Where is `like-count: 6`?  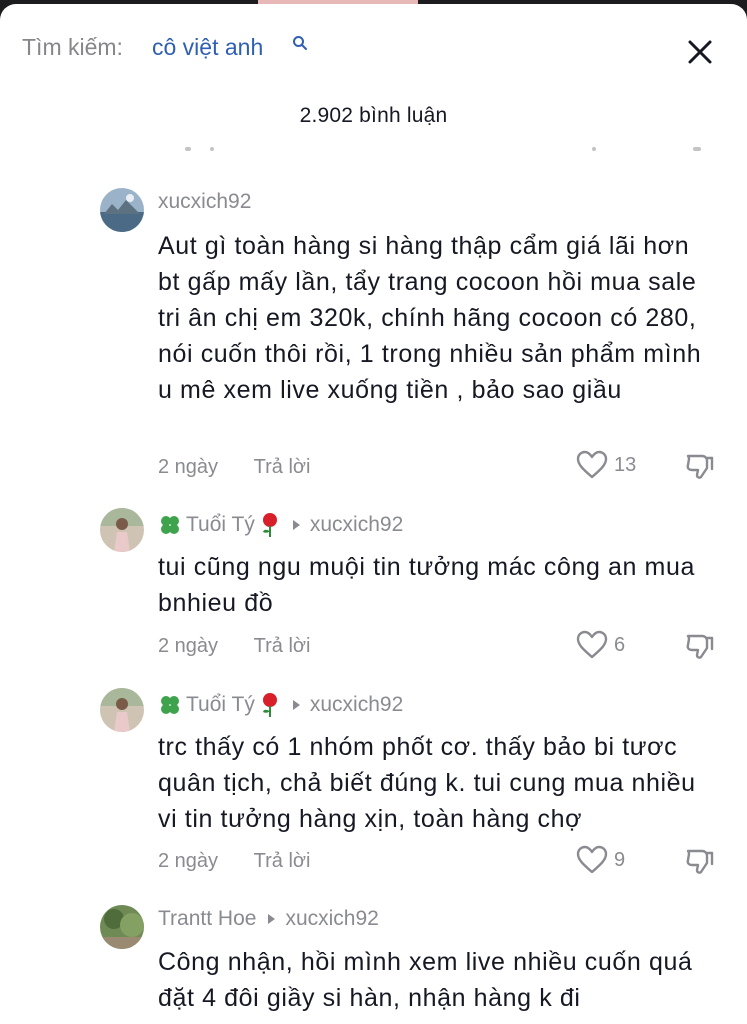 like-count: 6 is located at coordinates (620, 644).